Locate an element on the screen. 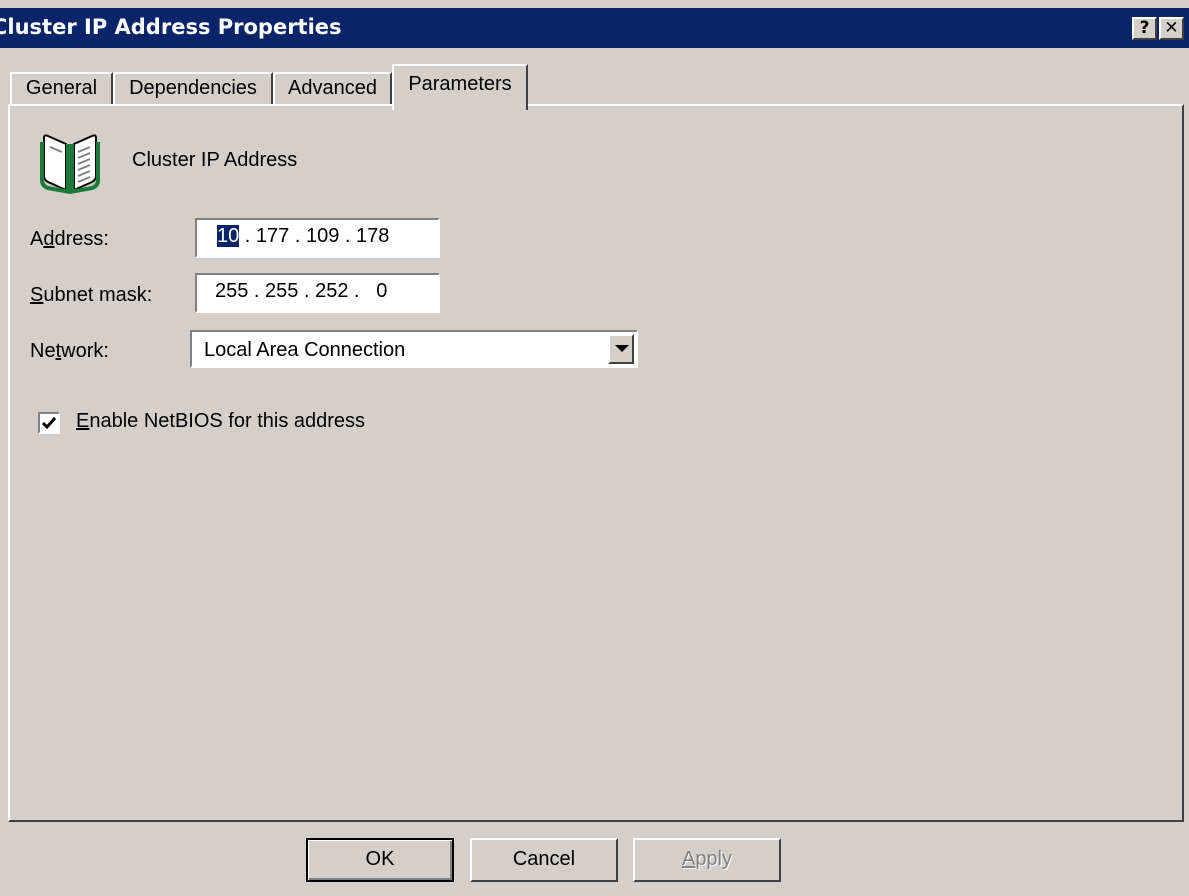 This screenshot has width=1189, height=896. address-octet-3: 109 is located at coordinates (322, 236).